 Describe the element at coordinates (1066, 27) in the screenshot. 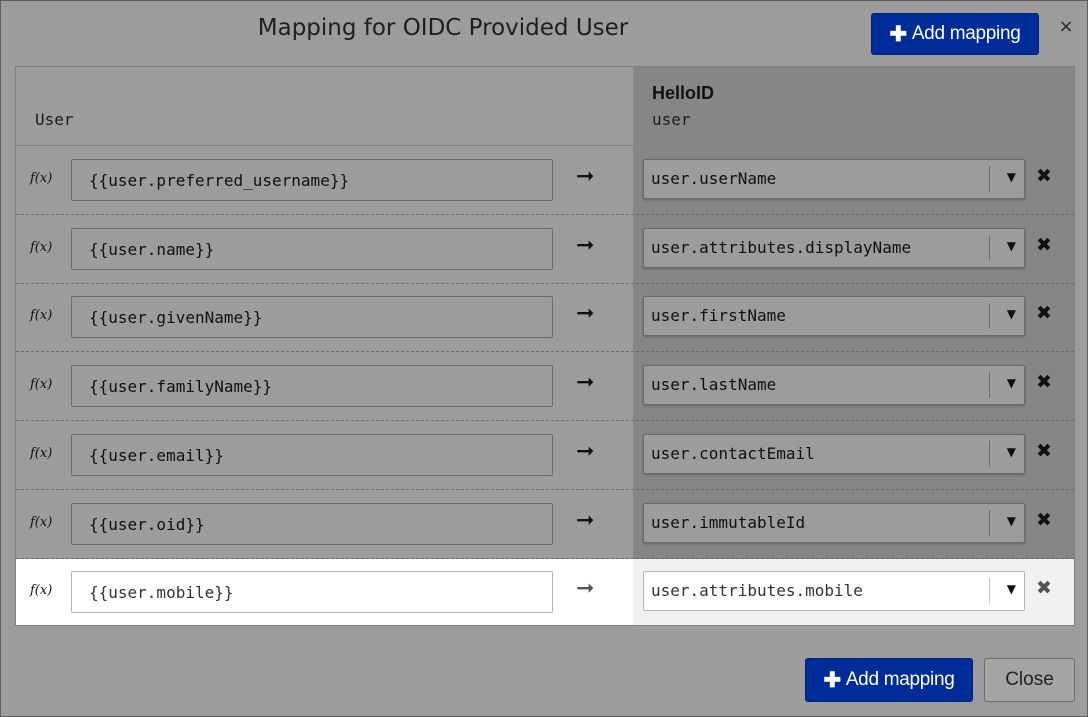

I see `close-icon: ×` at that location.